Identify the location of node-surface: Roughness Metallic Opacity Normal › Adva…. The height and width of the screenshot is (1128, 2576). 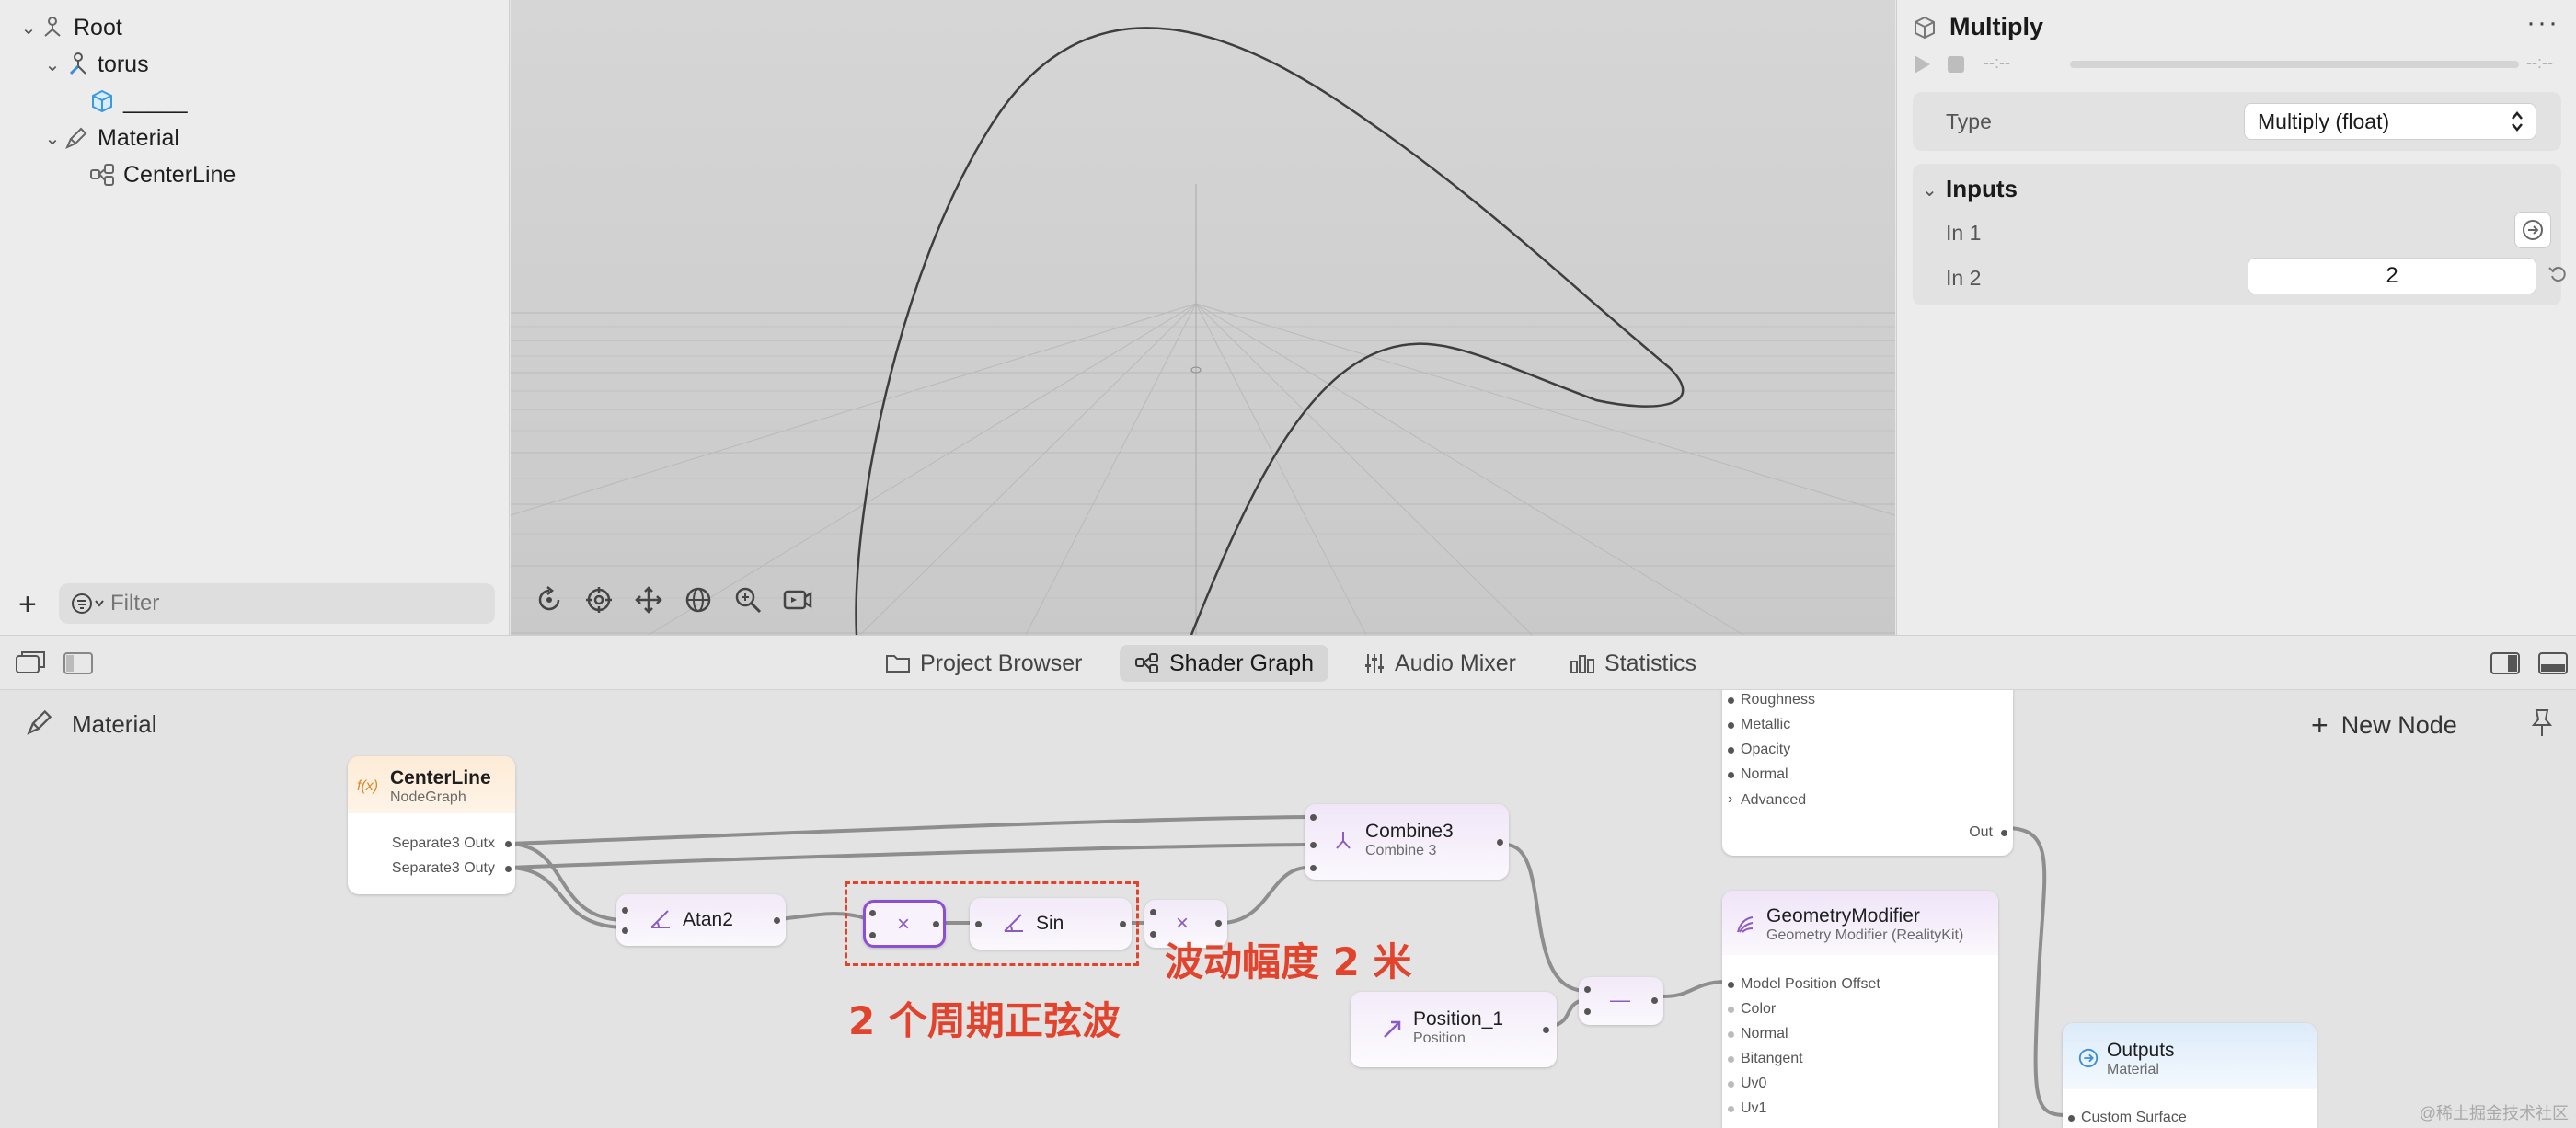
(1867, 773).